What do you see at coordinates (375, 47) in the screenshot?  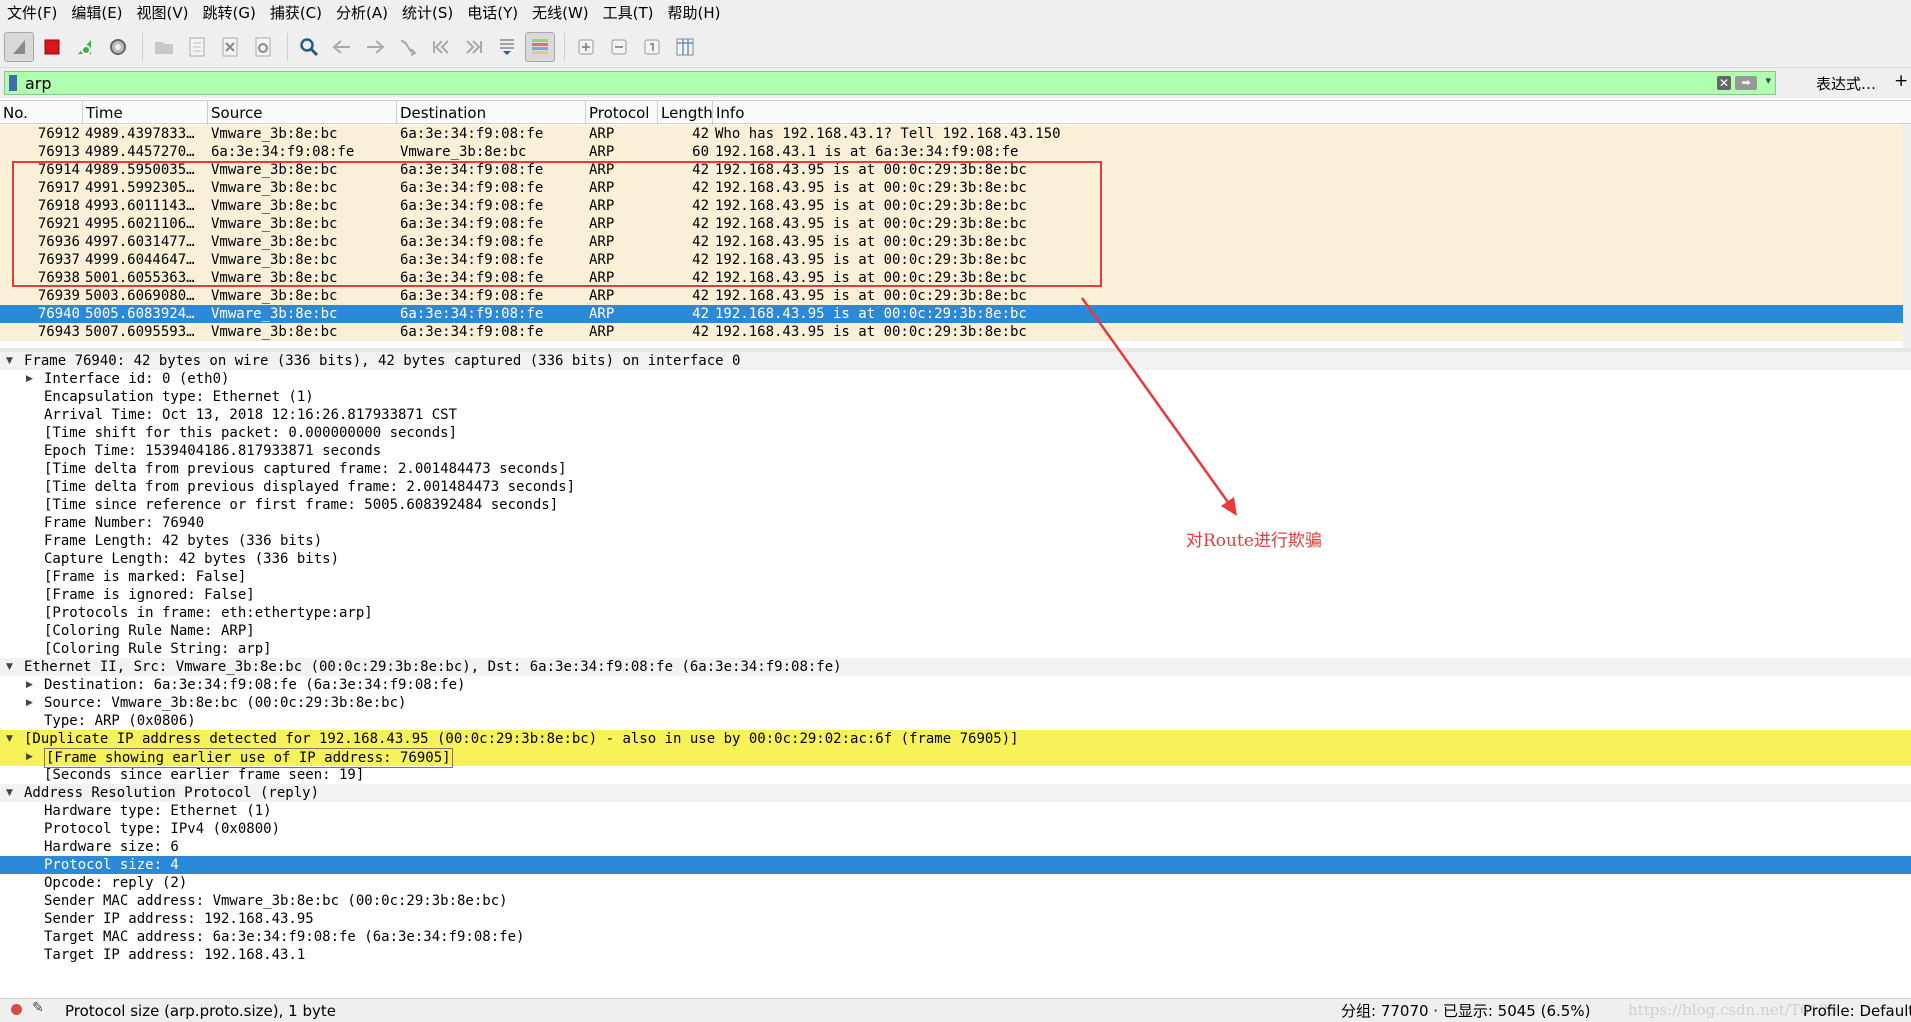 I see `go-forward-icon` at bounding box center [375, 47].